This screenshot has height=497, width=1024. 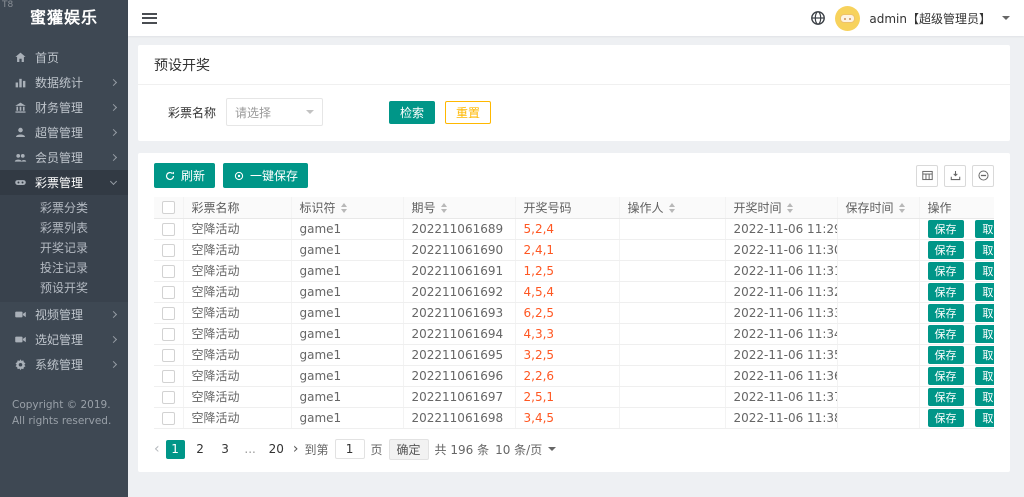 I want to click on page-button-3: 3, so click(x=225, y=449).